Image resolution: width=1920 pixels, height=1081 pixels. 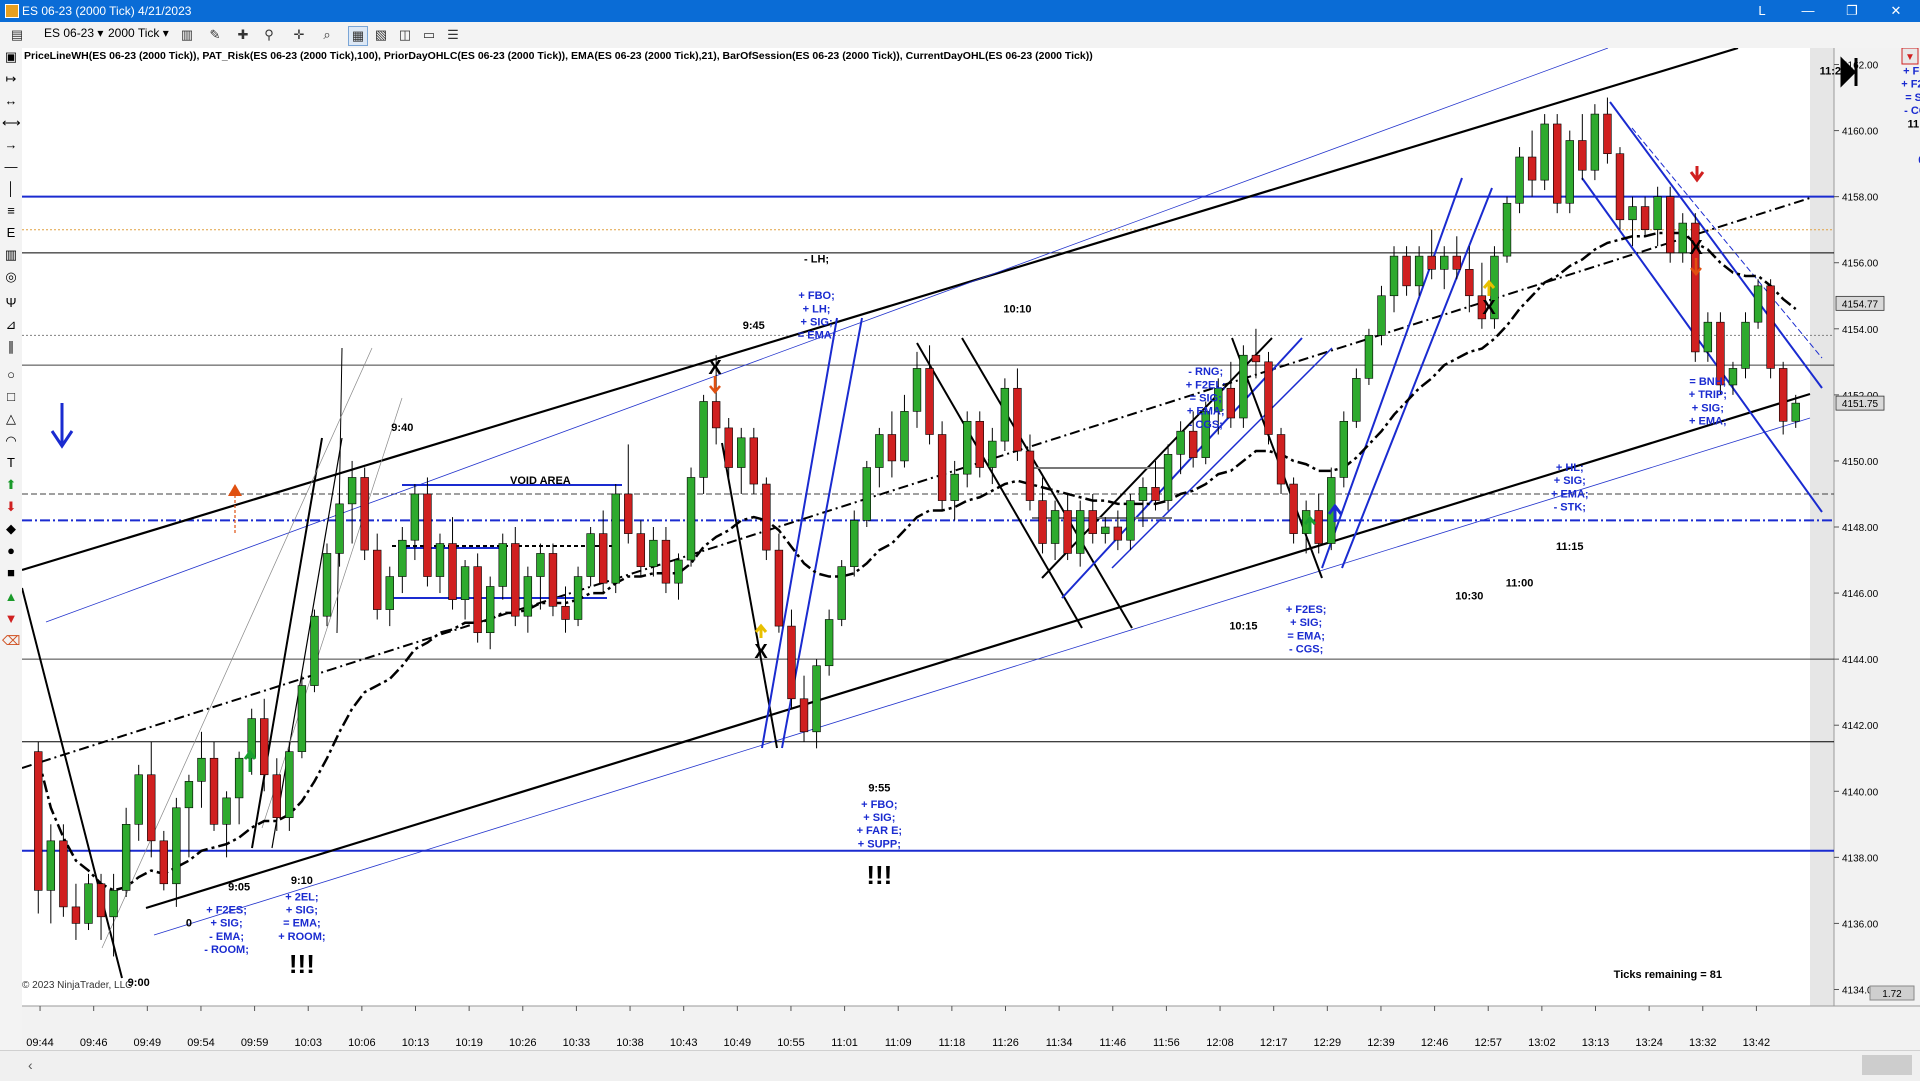 What do you see at coordinates (11, 303) in the screenshot?
I see `pitchfork-icon: Ψ` at bounding box center [11, 303].